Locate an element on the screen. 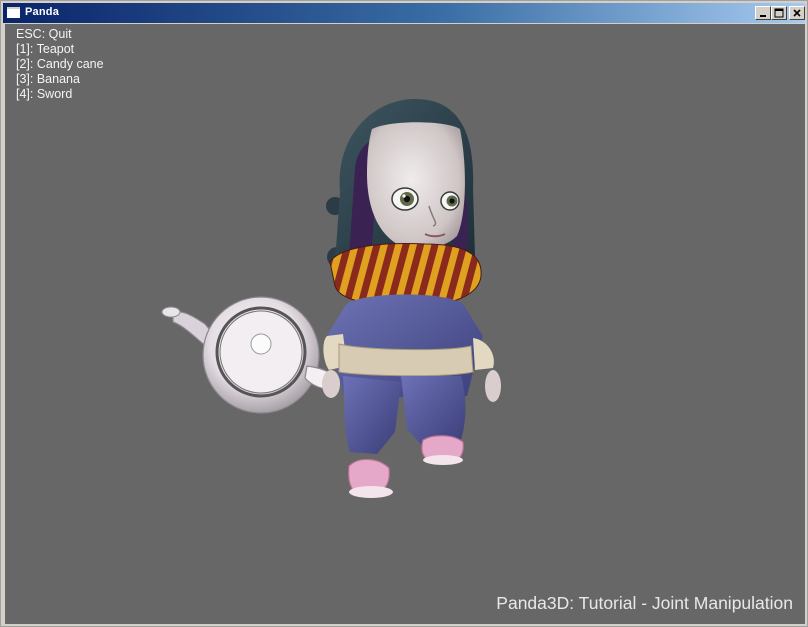 This screenshot has width=808, height=627. maximize-button is located at coordinates (779, 13).